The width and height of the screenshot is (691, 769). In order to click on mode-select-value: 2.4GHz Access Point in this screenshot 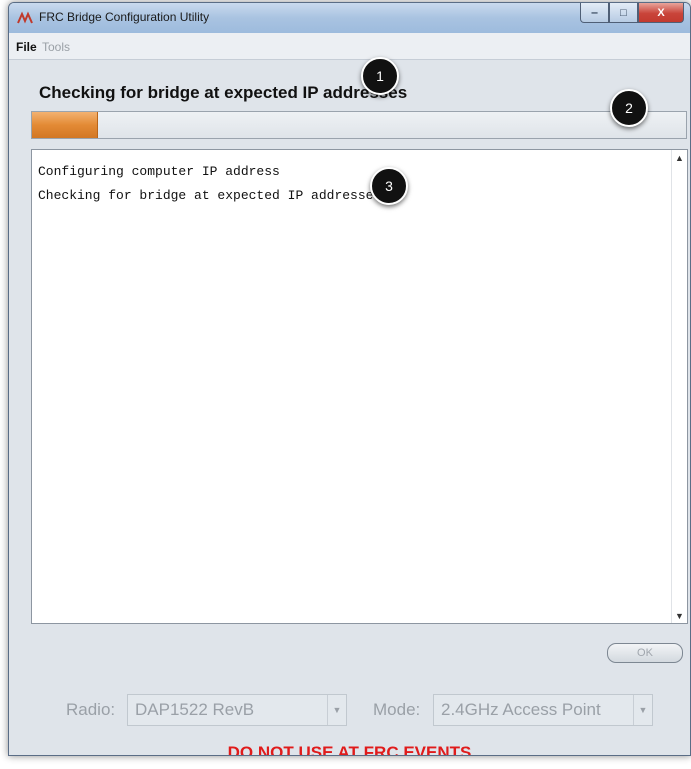, I will do `click(521, 709)`.